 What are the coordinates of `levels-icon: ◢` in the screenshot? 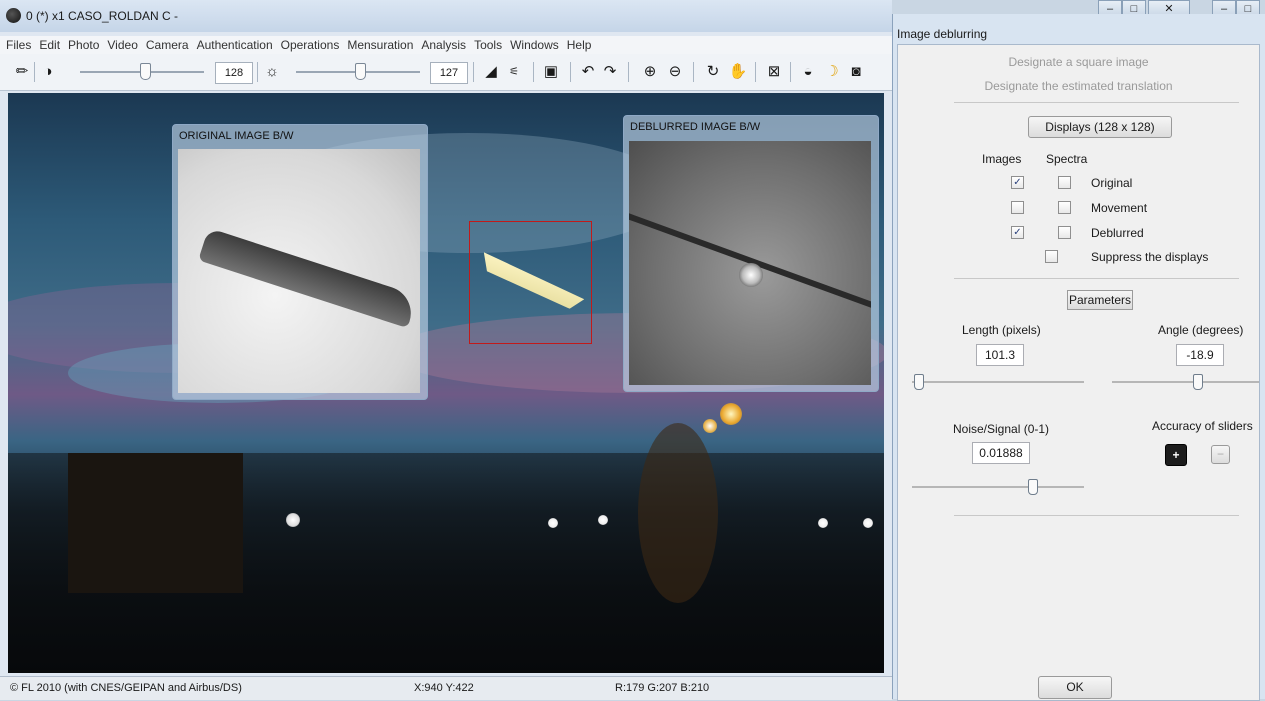 It's located at (491, 72).